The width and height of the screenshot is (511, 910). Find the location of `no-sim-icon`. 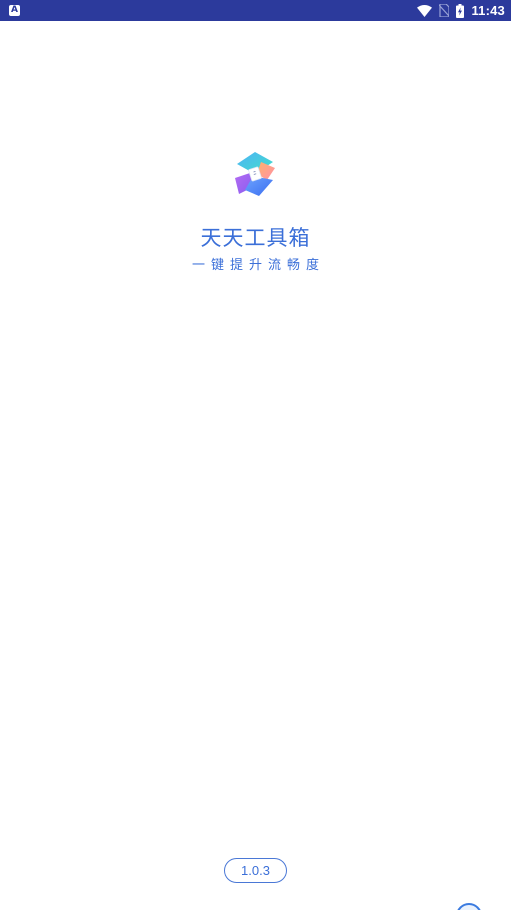

no-sim-icon is located at coordinates (444, 10).